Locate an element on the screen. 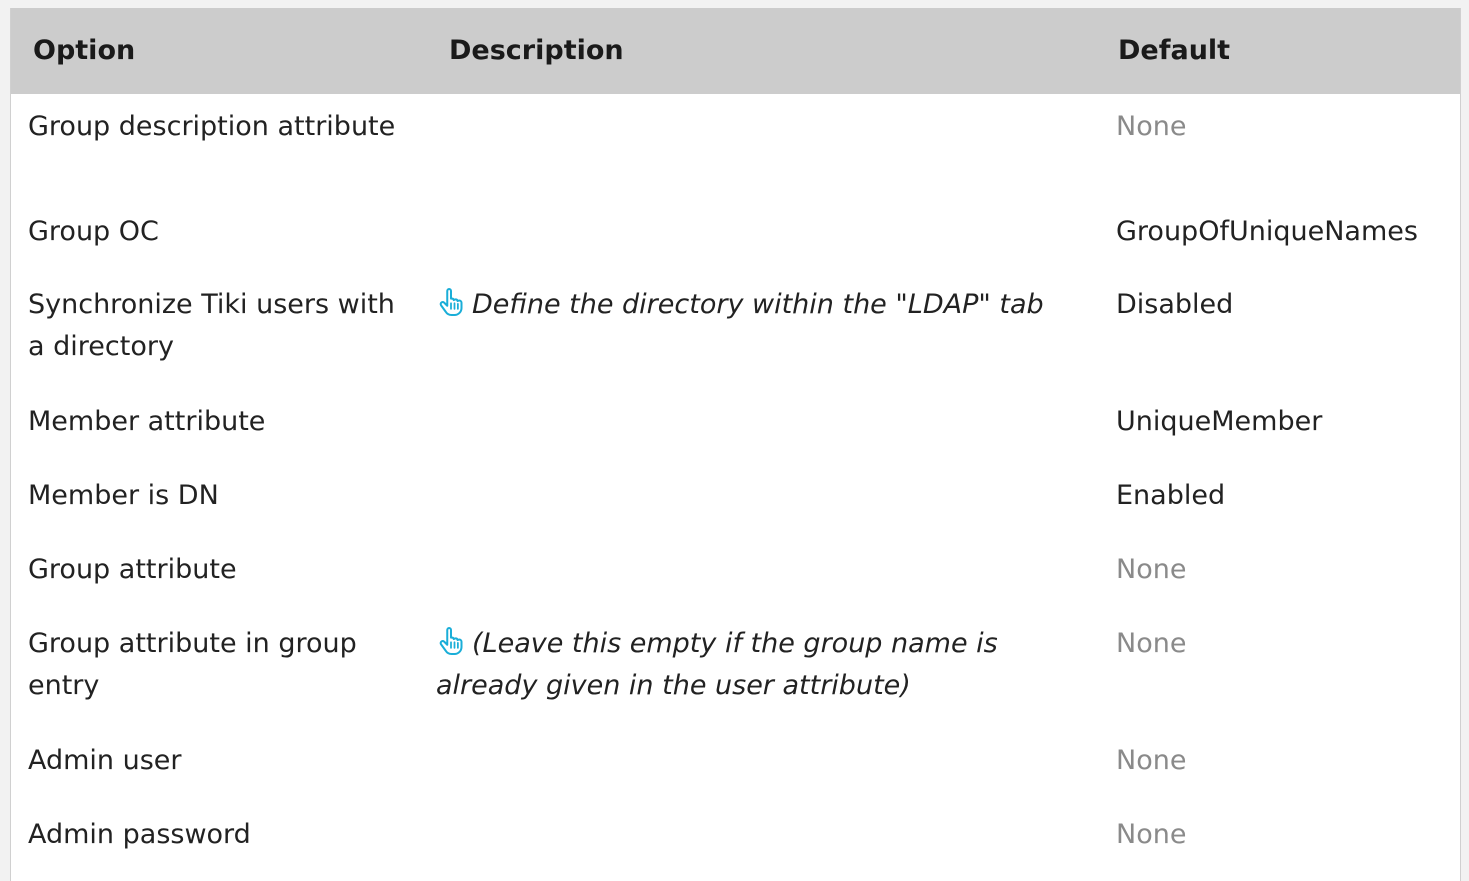 The height and width of the screenshot is (881, 1469). header-option: Option is located at coordinates (215, 51).